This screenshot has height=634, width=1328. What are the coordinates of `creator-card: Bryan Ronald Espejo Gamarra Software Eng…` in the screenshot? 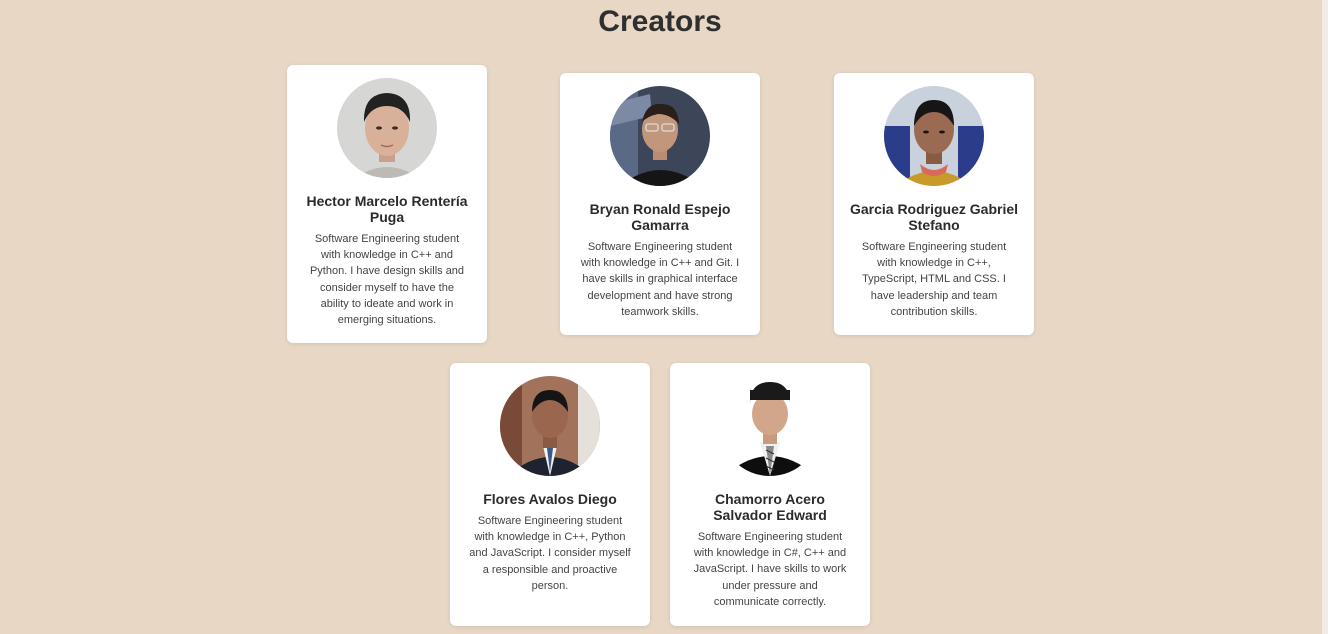 It's located at (660, 204).